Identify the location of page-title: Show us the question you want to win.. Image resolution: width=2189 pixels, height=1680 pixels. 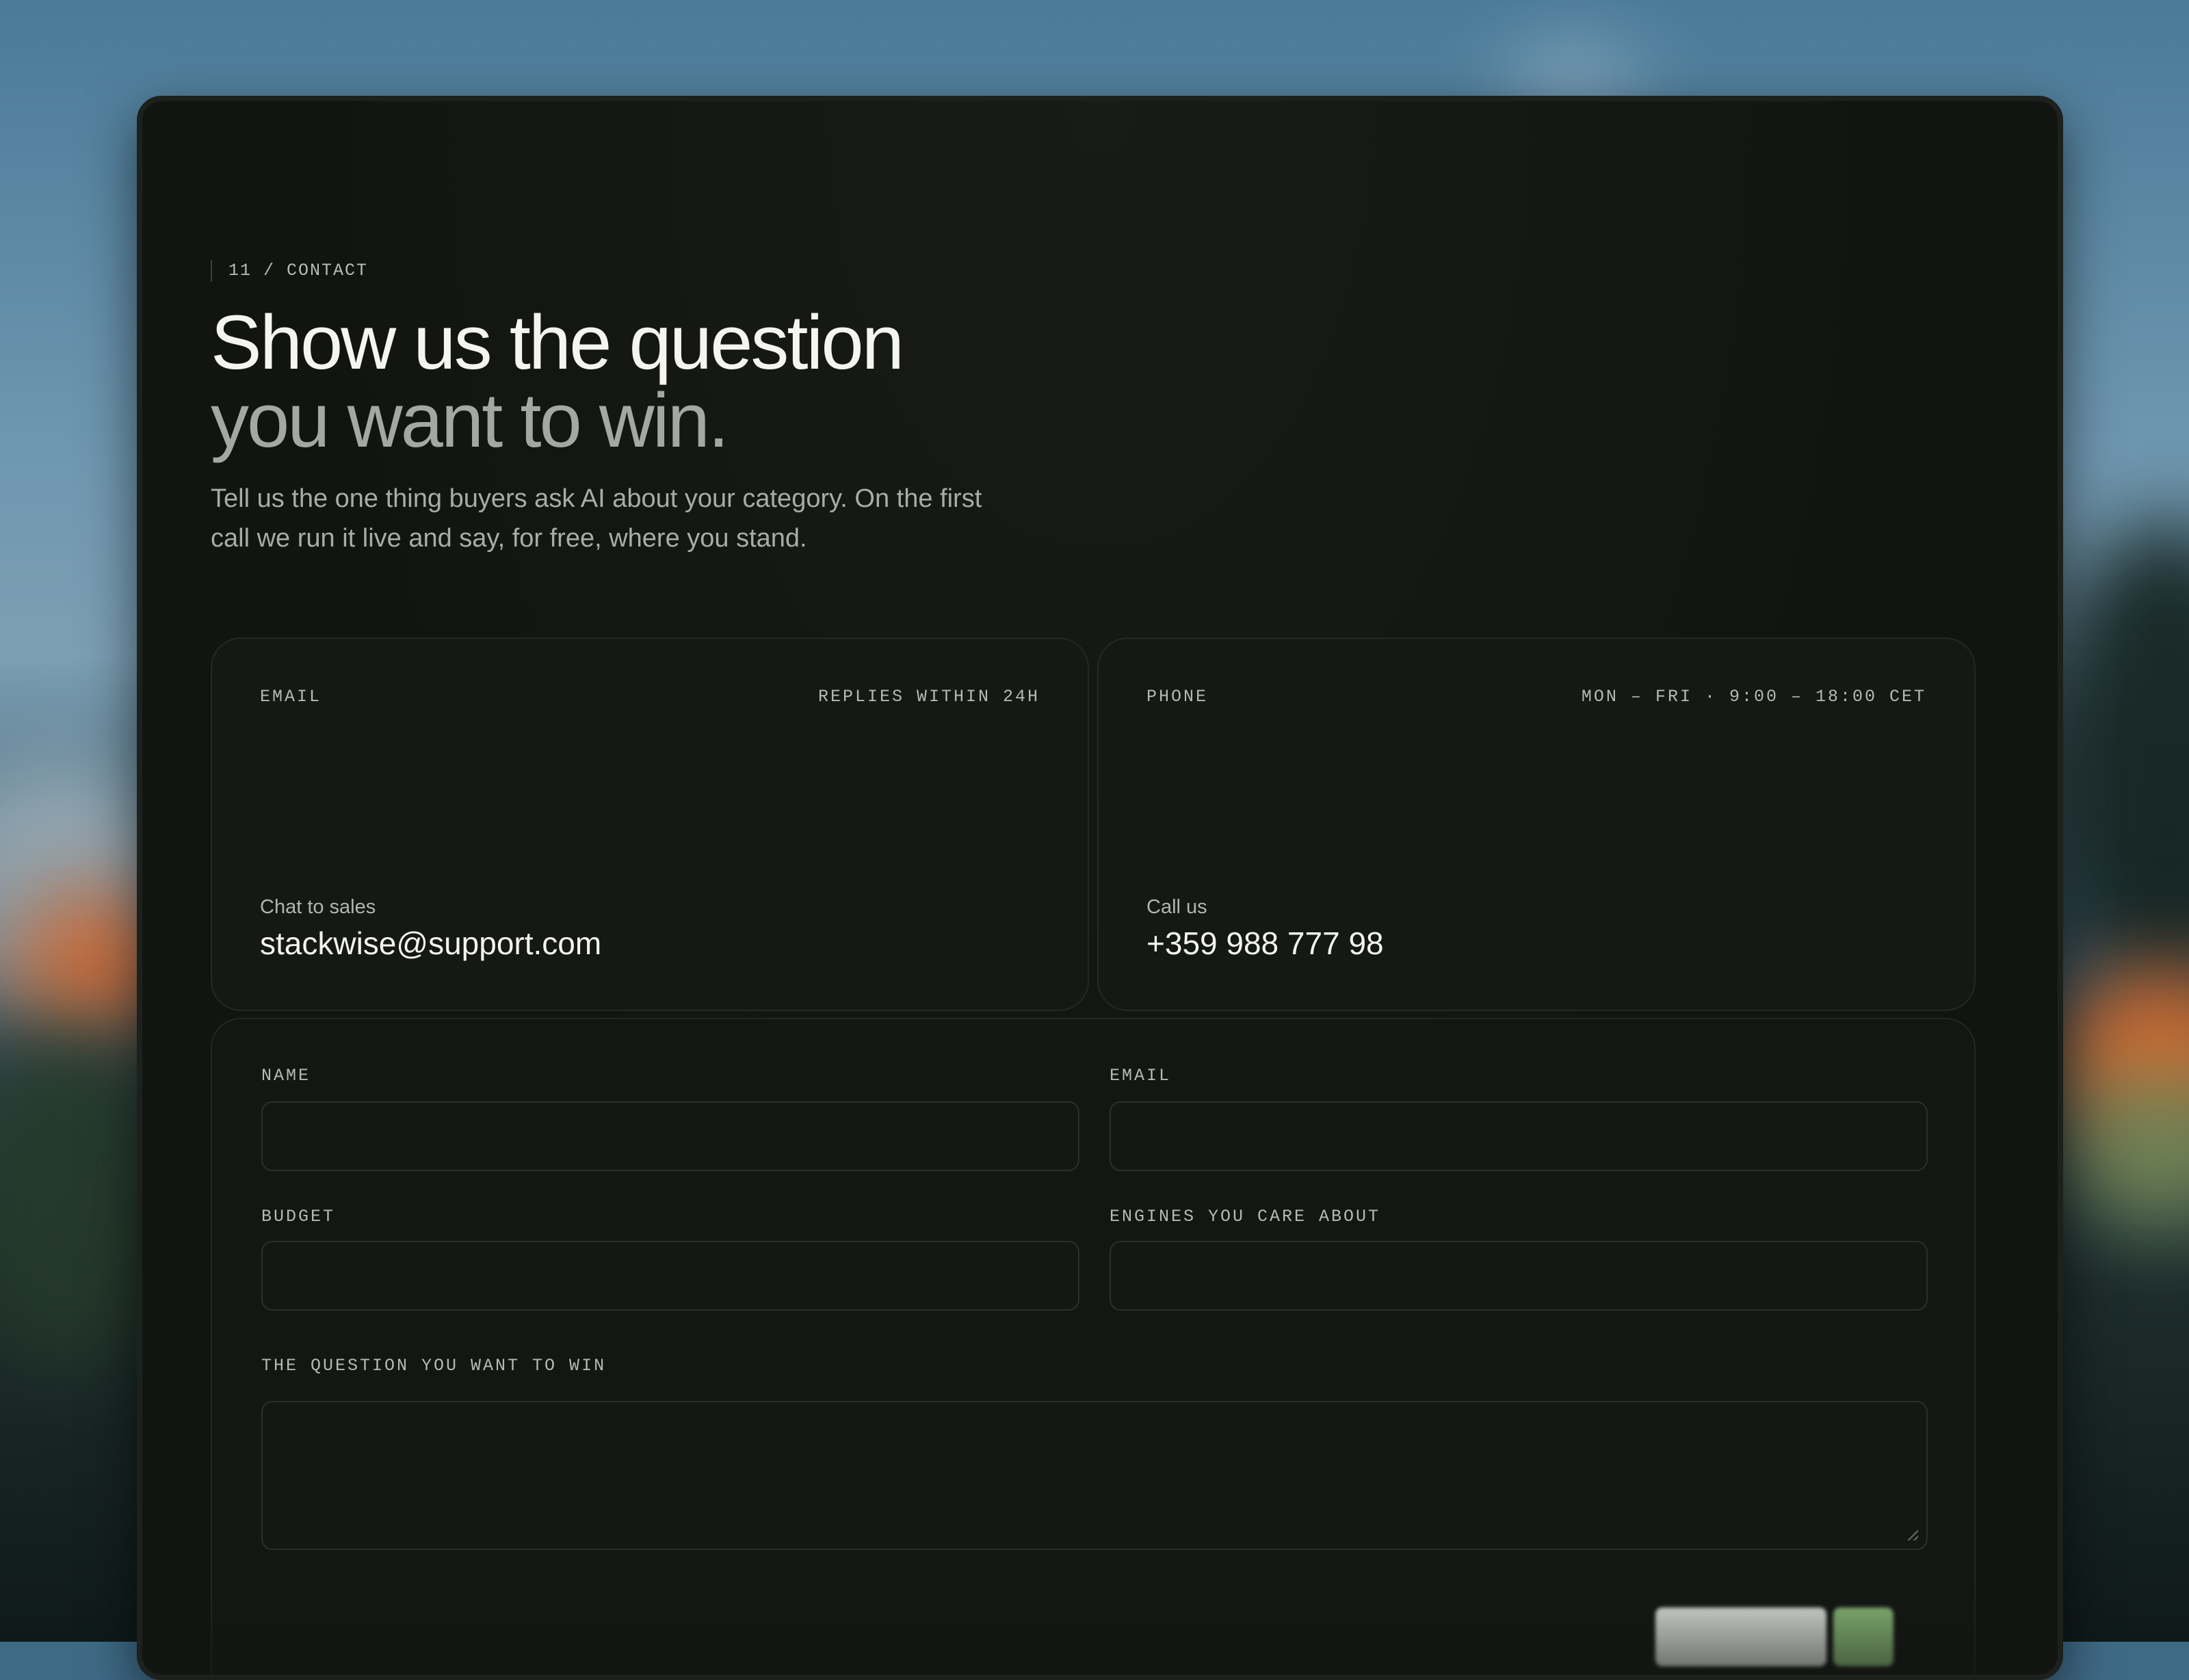
(557, 381).